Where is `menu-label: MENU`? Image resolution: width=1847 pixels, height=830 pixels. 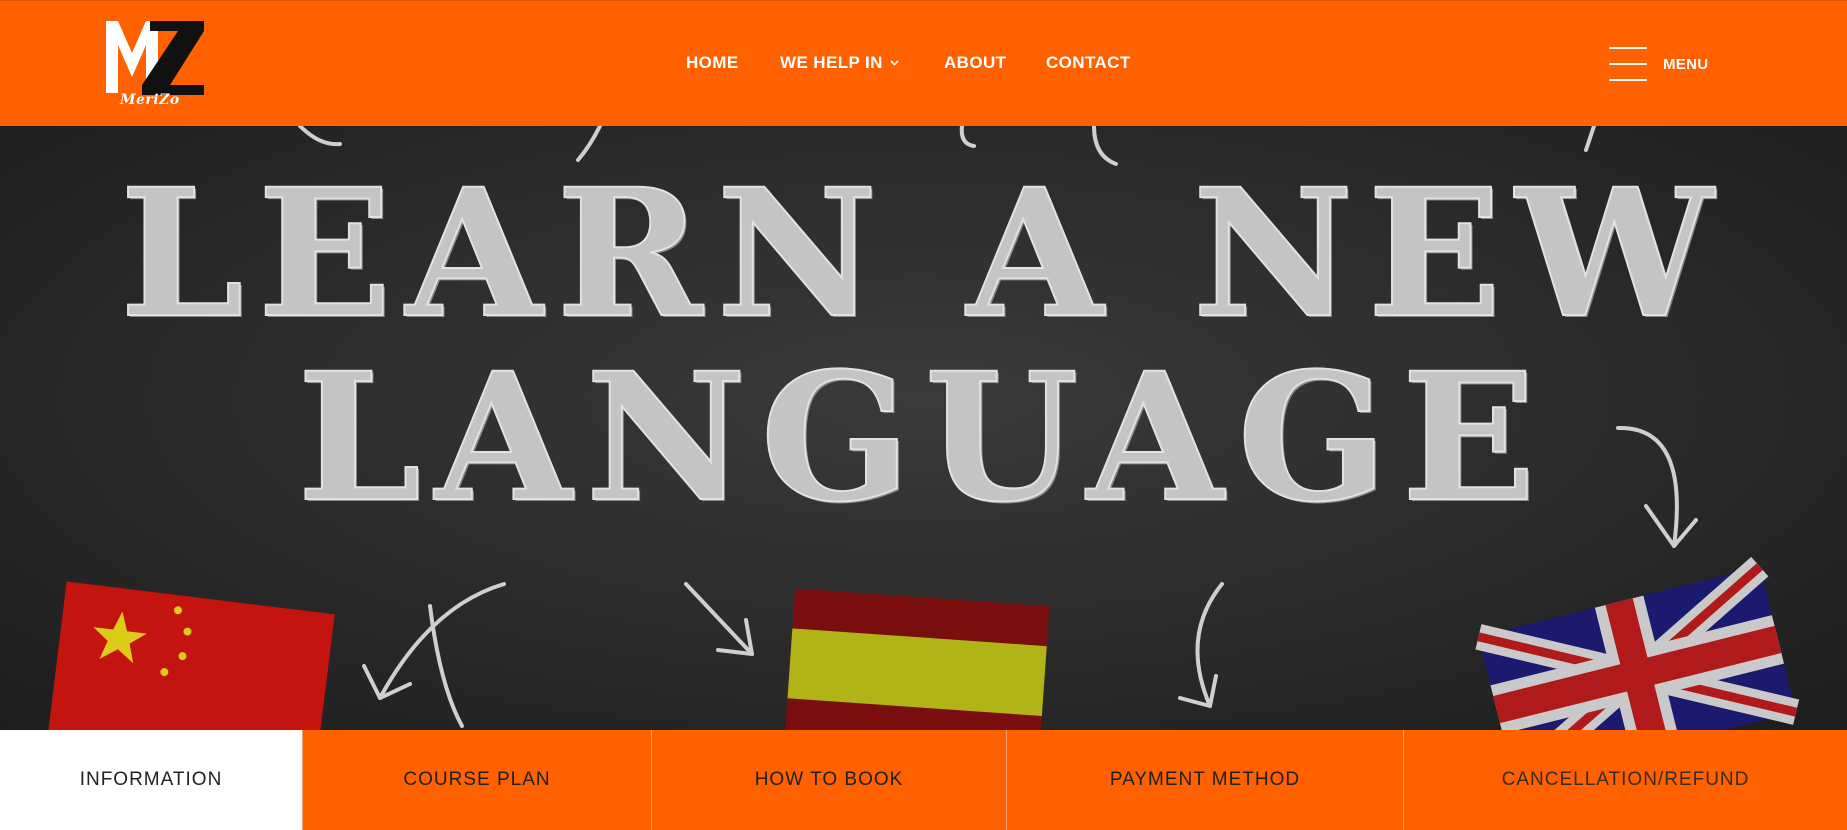 menu-label: MENU is located at coordinates (1686, 64).